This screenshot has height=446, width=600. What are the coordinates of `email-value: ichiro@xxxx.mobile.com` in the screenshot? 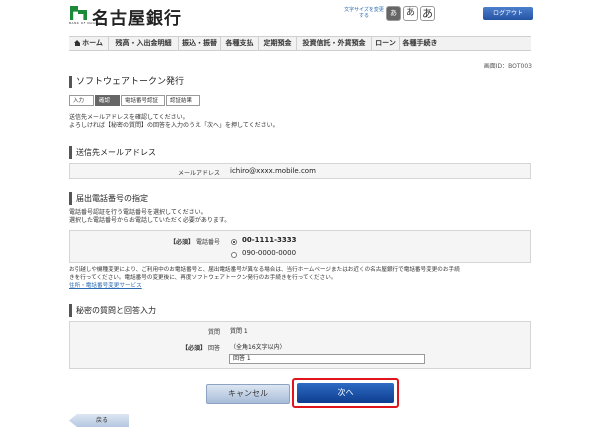 It's located at (273, 171).